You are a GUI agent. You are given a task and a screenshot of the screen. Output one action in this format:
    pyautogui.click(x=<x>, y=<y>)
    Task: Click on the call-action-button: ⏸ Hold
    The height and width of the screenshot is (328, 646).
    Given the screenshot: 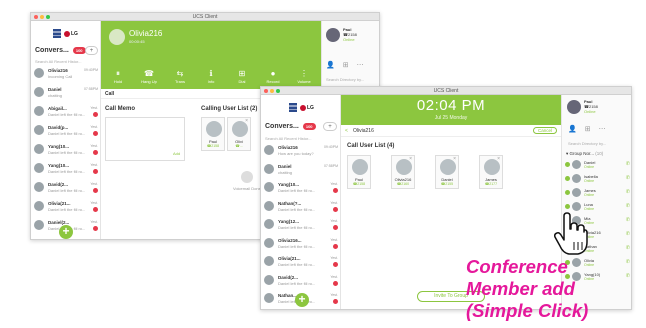 What is the action you would take?
    pyautogui.click(x=118, y=76)
    